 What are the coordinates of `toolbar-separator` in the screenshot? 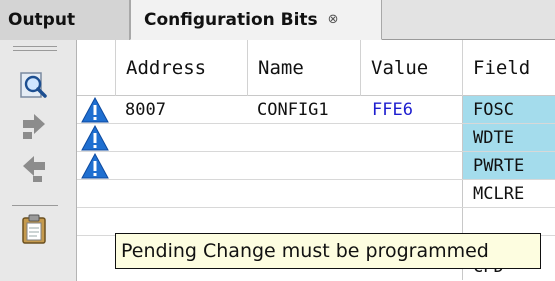 It's located at (35, 205).